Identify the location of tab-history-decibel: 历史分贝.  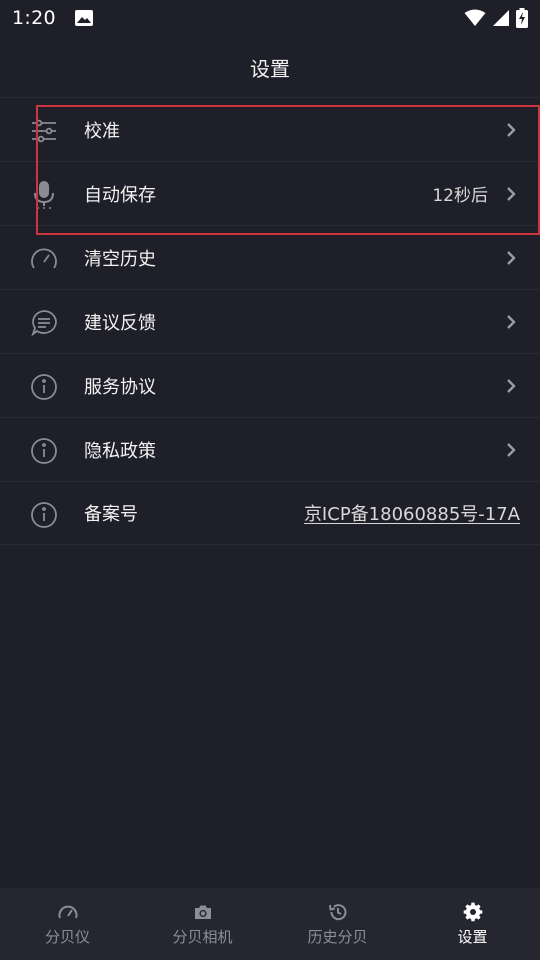
(337, 924).